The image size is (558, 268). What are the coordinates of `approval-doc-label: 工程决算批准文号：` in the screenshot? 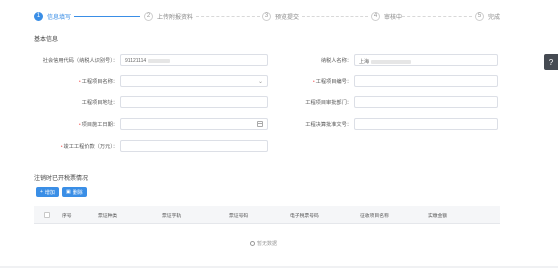 It's located at (328, 125).